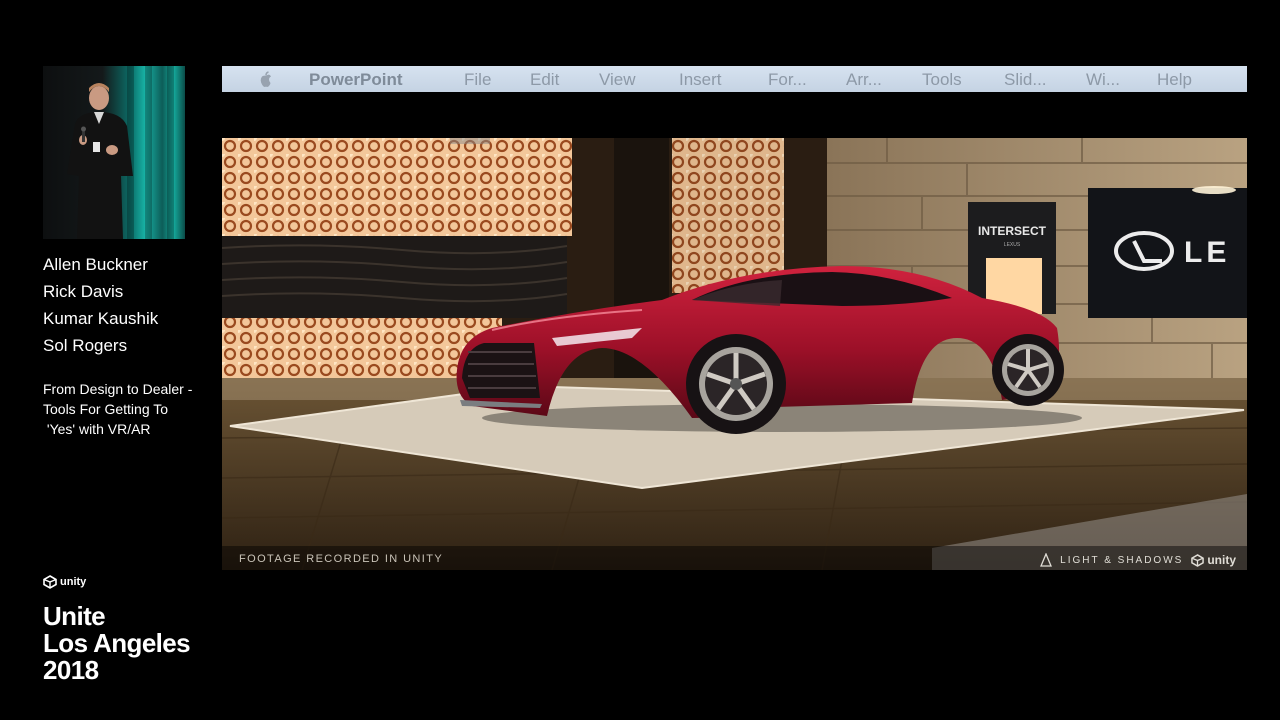 The image size is (1280, 720). I want to click on menu-tools: Tools, so click(942, 80).